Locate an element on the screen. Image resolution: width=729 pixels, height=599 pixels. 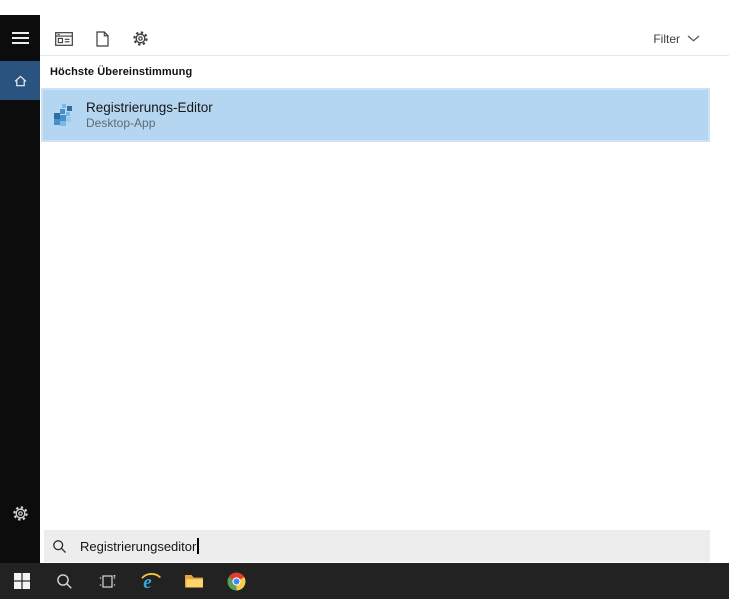
text-caret is located at coordinates (198, 546).